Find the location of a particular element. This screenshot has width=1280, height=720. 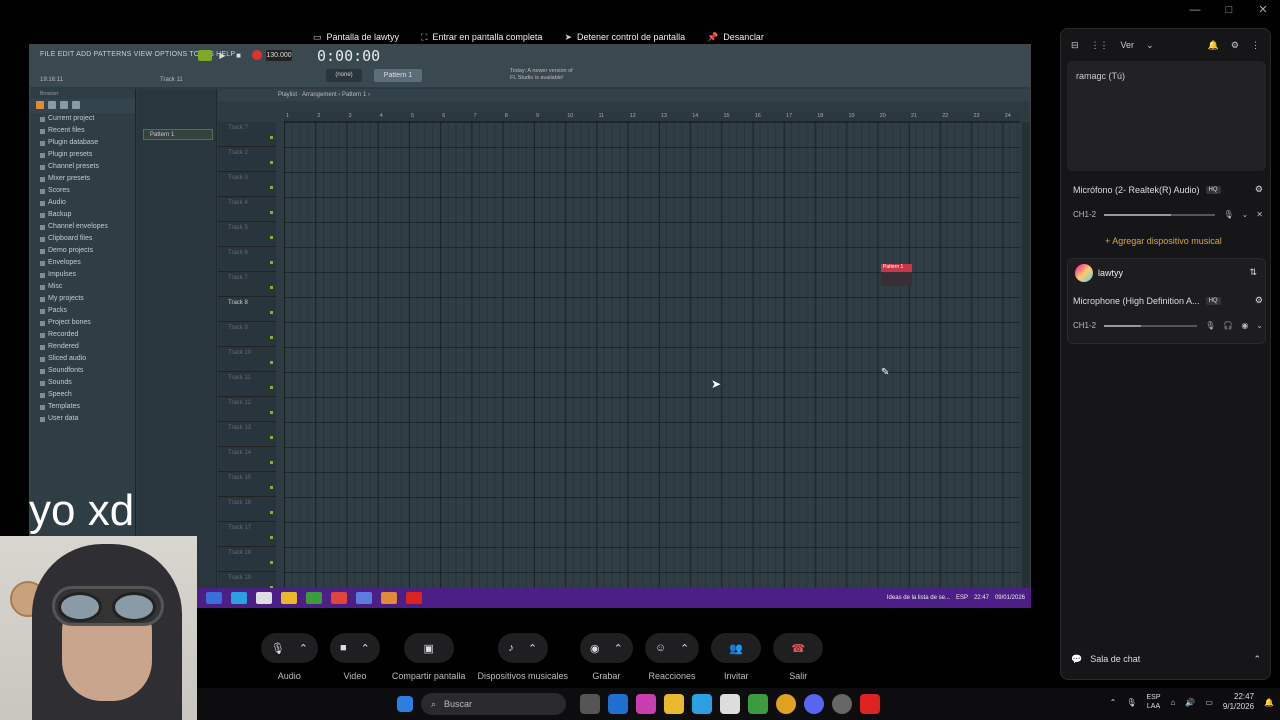

track-header: Track 12 is located at coordinates (247, 409).